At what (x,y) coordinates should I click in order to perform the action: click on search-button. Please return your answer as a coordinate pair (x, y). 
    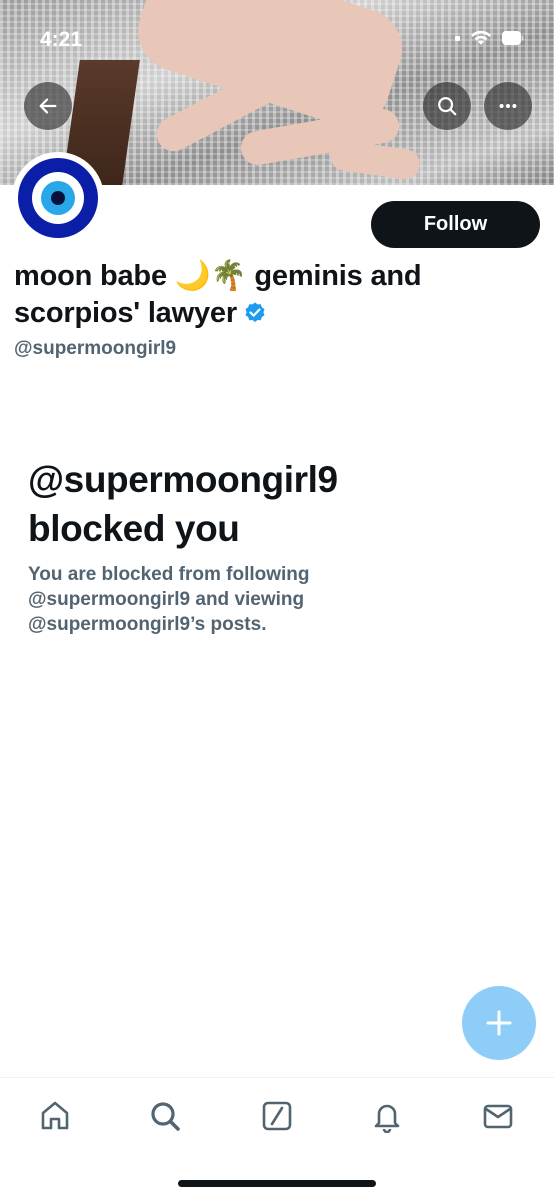
    Looking at the image, I should click on (447, 106).